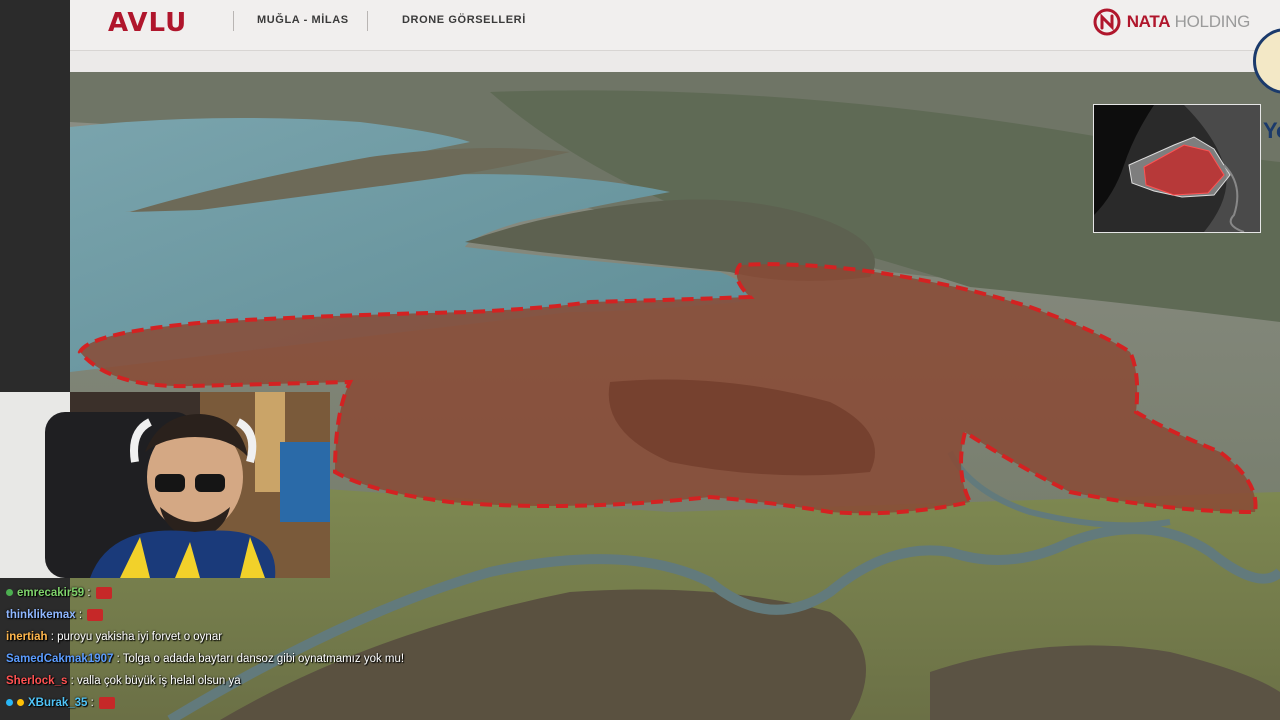 This screenshot has height=720, width=1280. What do you see at coordinates (27, 637) in the screenshot?
I see `chat-username: inertiah` at bounding box center [27, 637].